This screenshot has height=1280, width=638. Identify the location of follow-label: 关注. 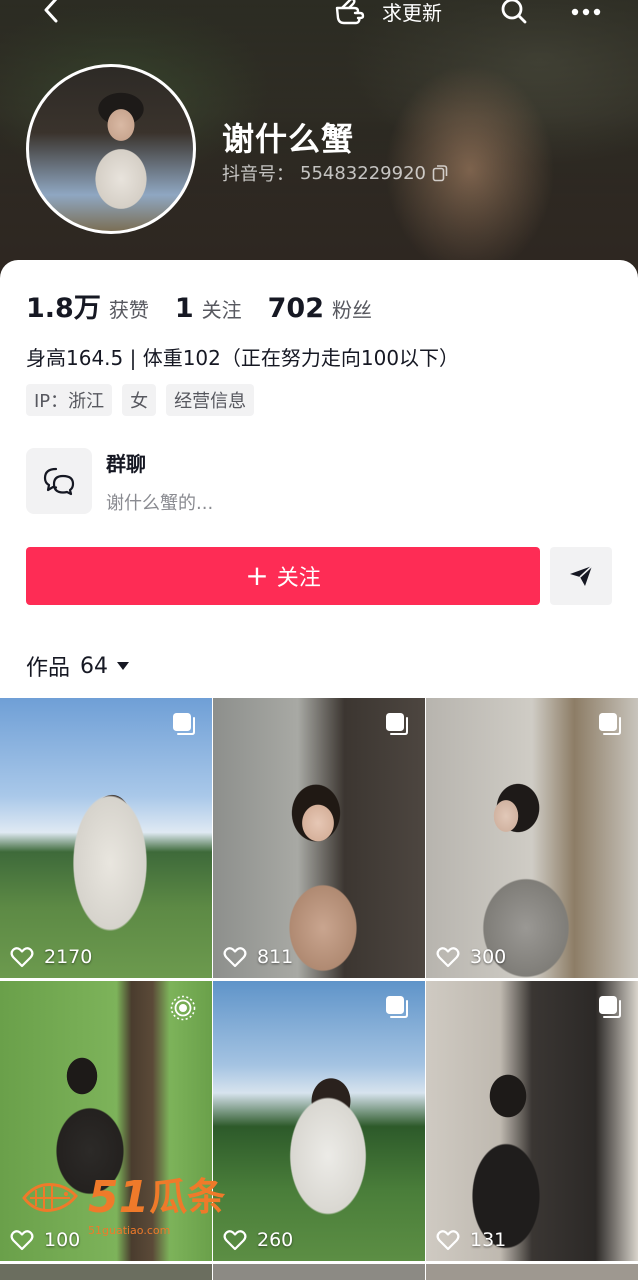
(298, 578).